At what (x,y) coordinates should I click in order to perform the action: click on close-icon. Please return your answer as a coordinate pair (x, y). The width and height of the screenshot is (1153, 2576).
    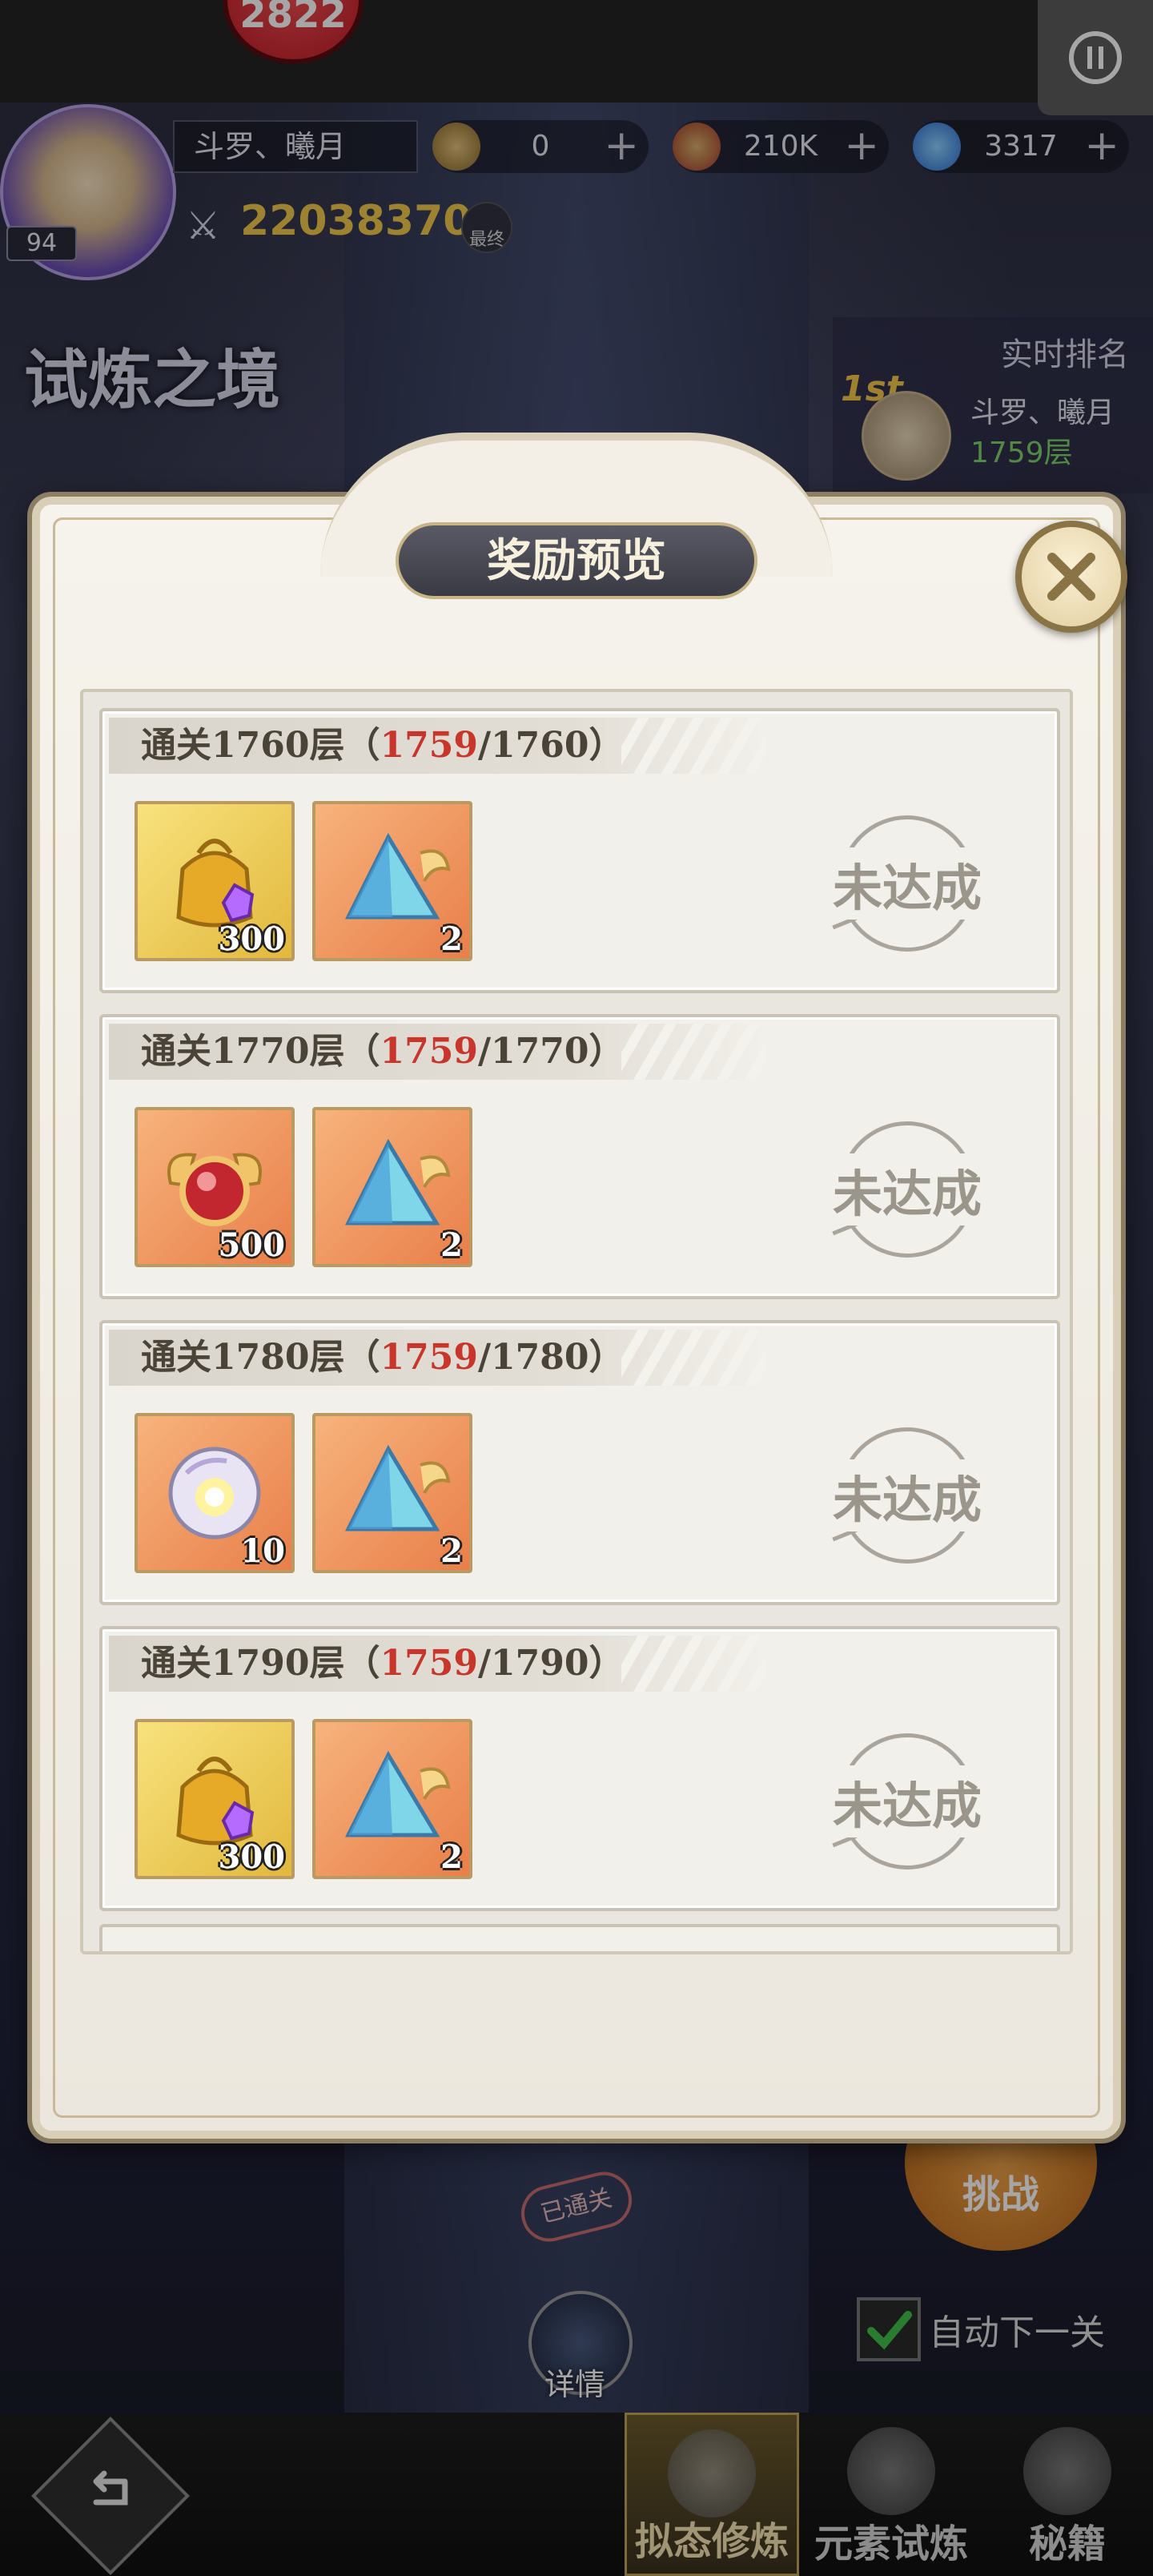
    Looking at the image, I should click on (1071, 577).